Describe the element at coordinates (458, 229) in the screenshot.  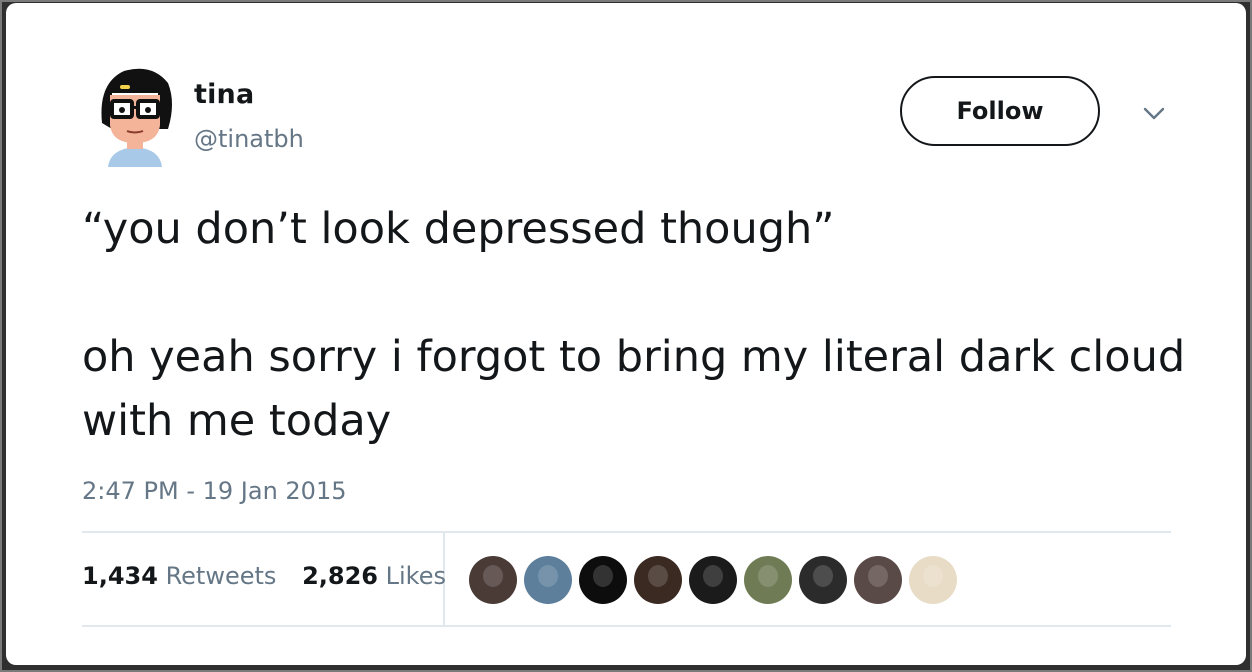
I see `tweet-text-line-quote: “you don’t look depressed though”` at that location.